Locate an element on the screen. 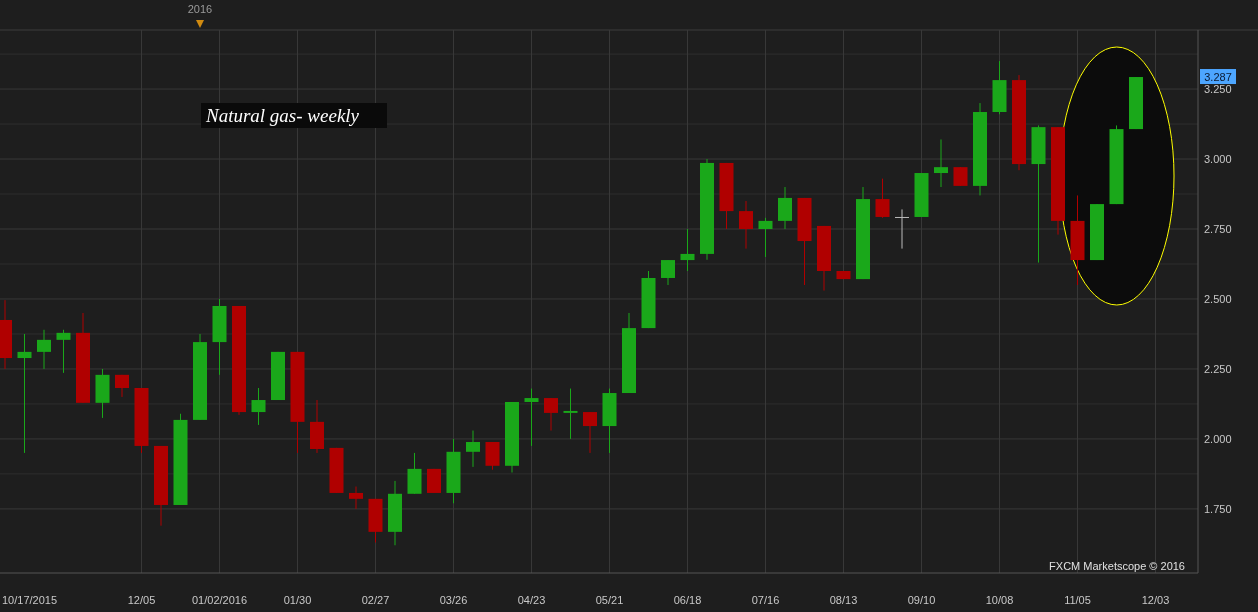 This screenshot has height=612, width=1258. axis-label: 03/26 is located at coordinates (453, 600).